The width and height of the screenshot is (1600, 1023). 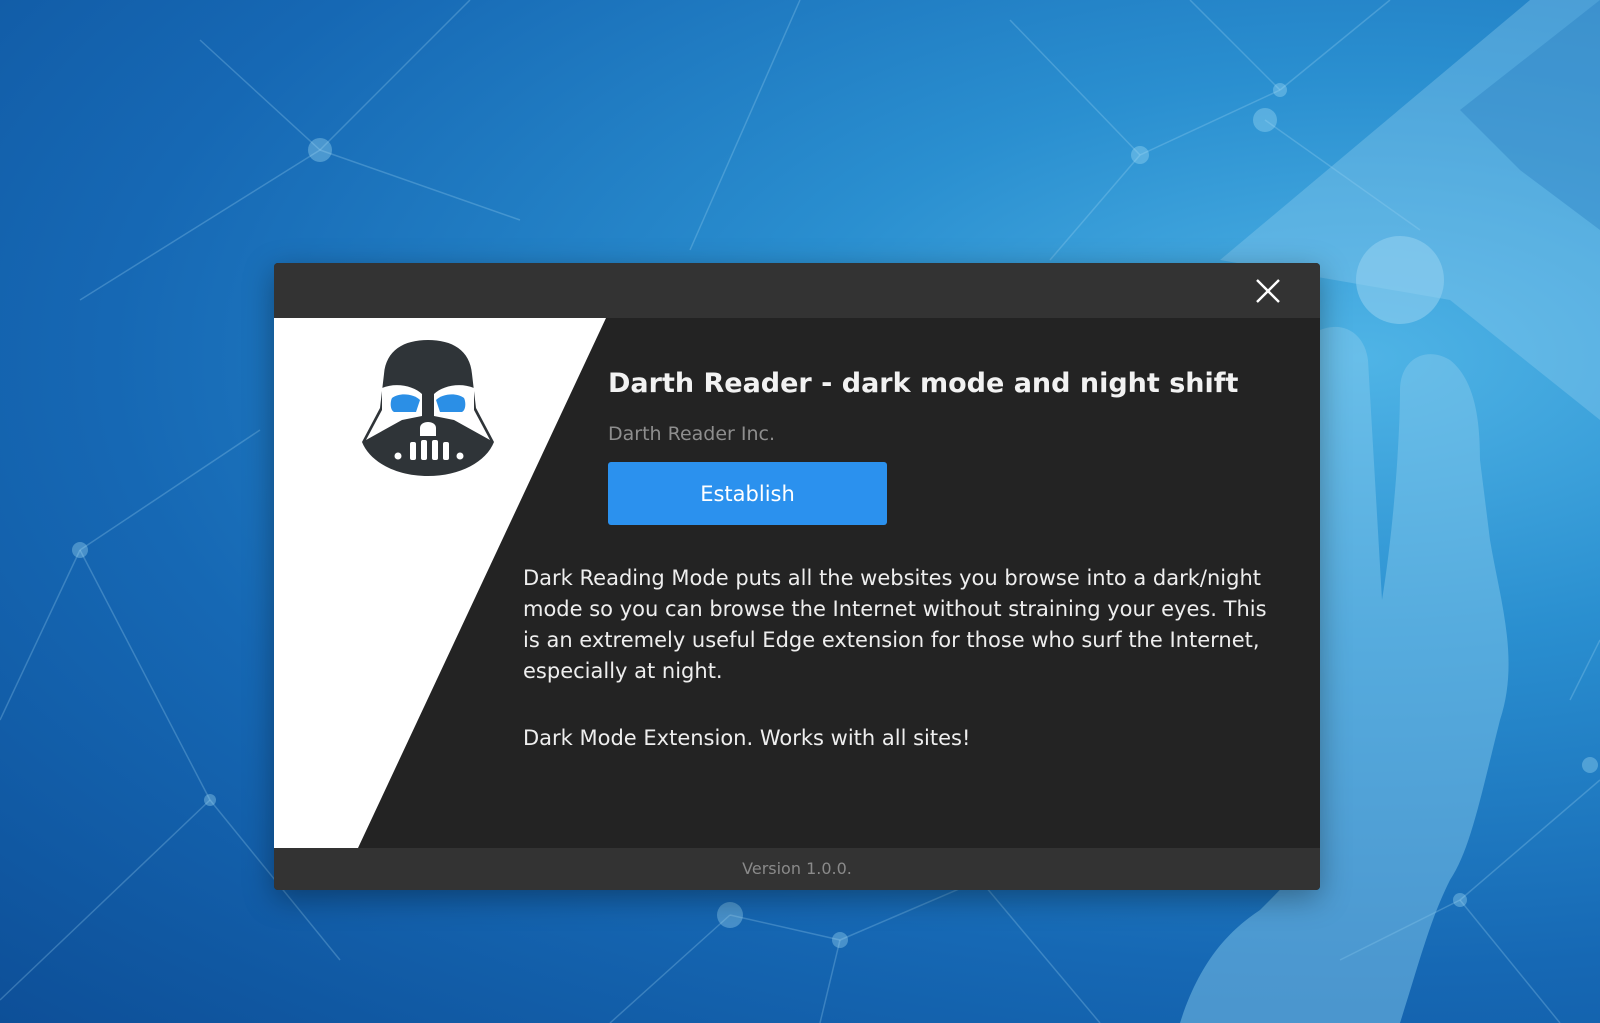 What do you see at coordinates (747, 493) in the screenshot?
I see `install-button: Establish` at bounding box center [747, 493].